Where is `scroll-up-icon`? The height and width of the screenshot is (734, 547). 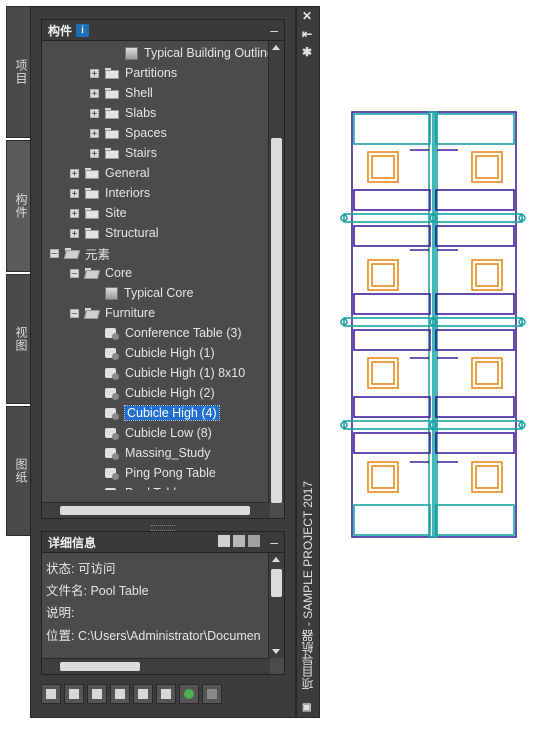
scroll-up-icon is located at coordinates (276, 47).